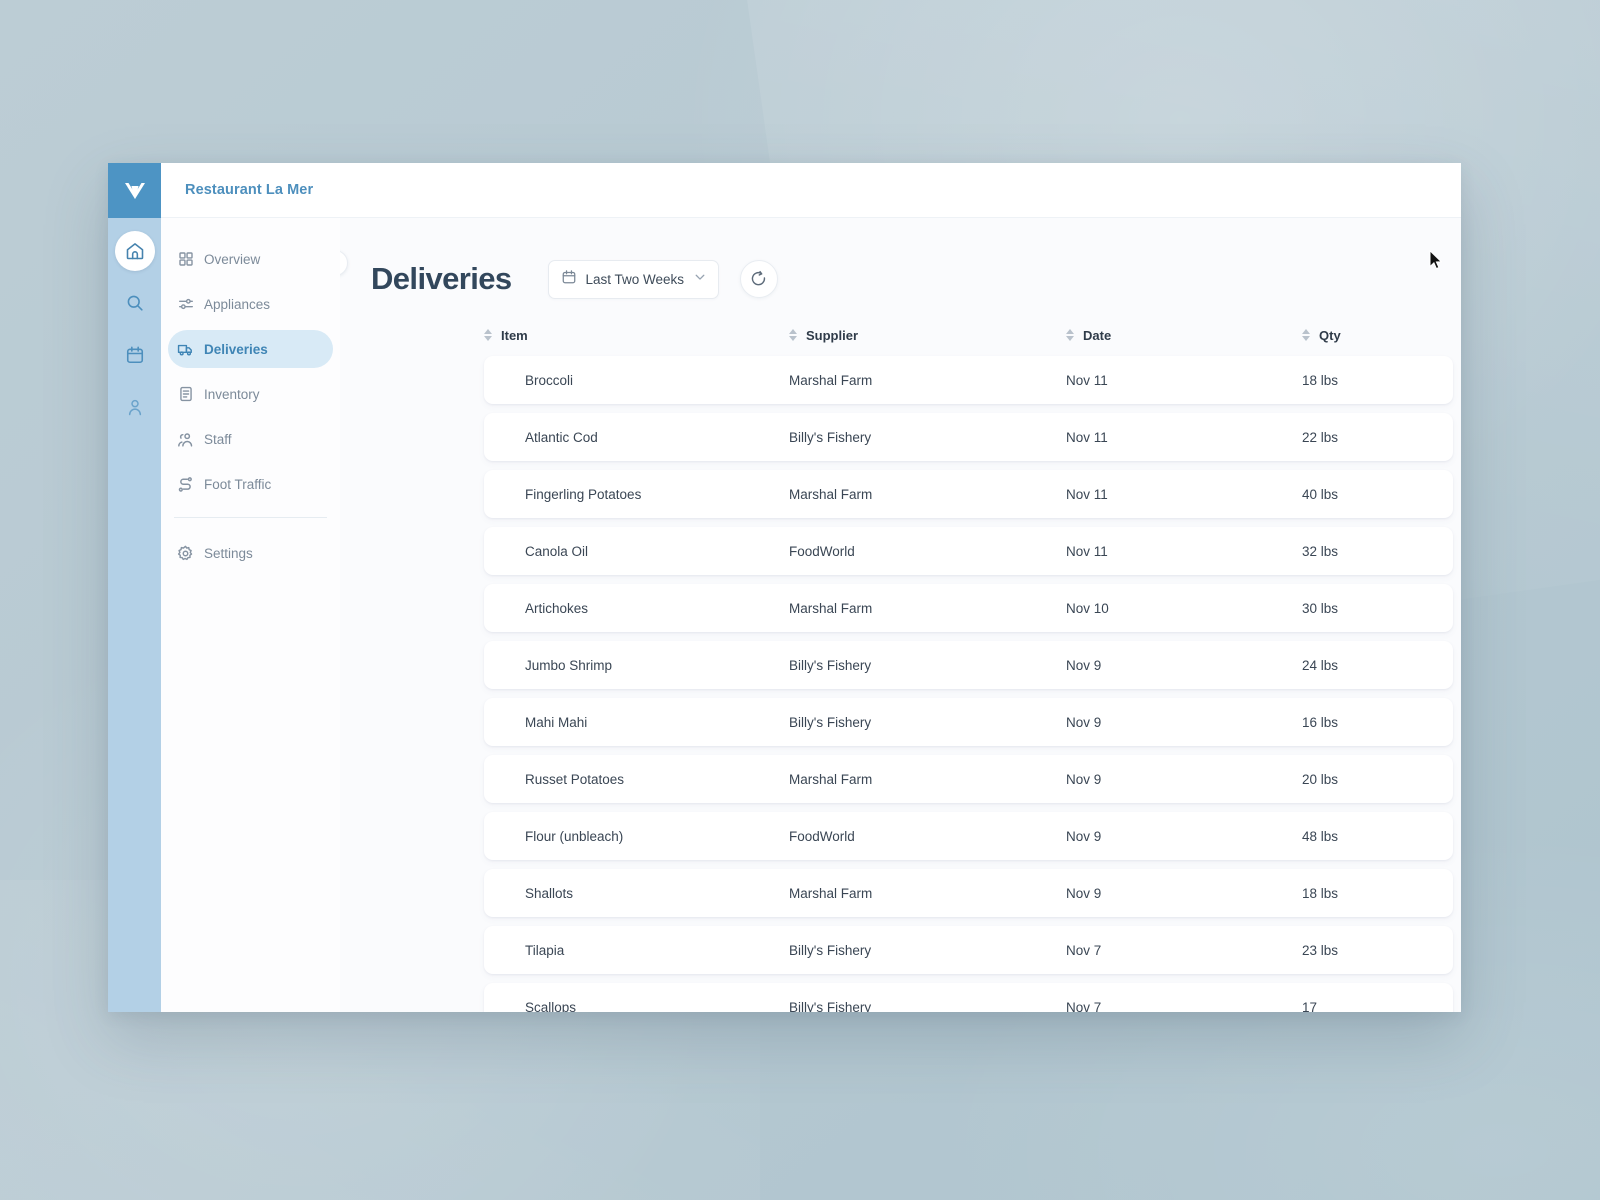  Describe the element at coordinates (1330, 335) in the screenshot. I see `column-header-label: Qty` at that location.